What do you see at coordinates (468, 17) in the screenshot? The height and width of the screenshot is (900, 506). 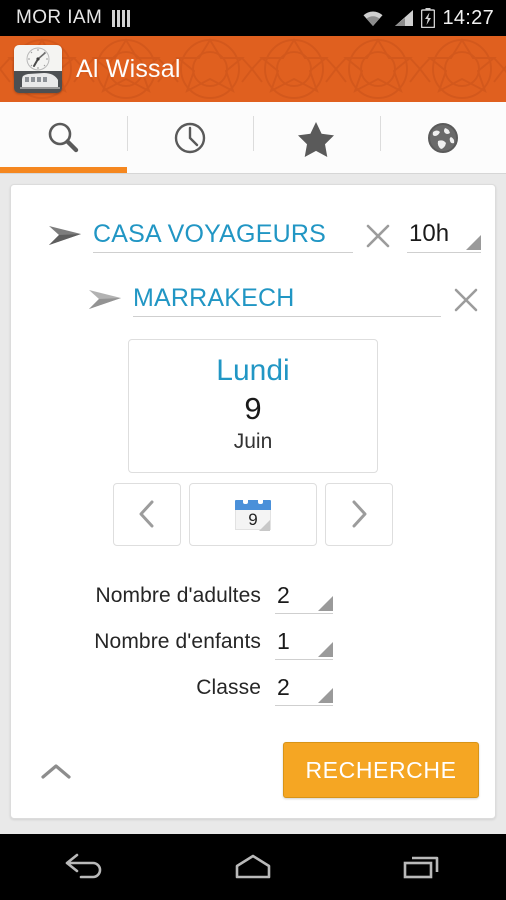 I see `status-clock: 14:27` at bounding box center [468, 17].